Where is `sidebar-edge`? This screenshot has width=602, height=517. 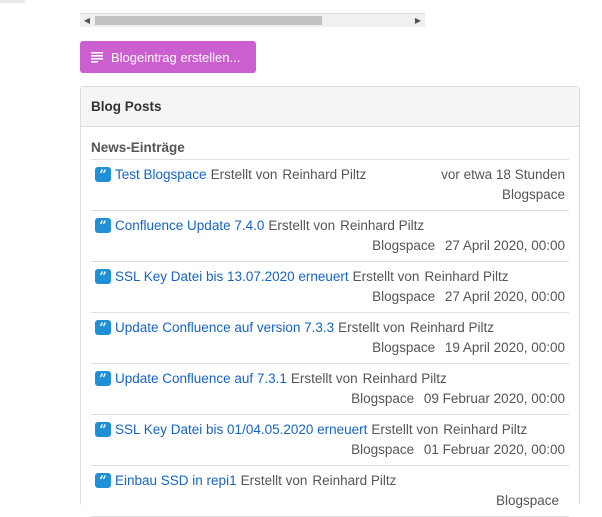
sidebar-edge is located at coordinates (12, 1).